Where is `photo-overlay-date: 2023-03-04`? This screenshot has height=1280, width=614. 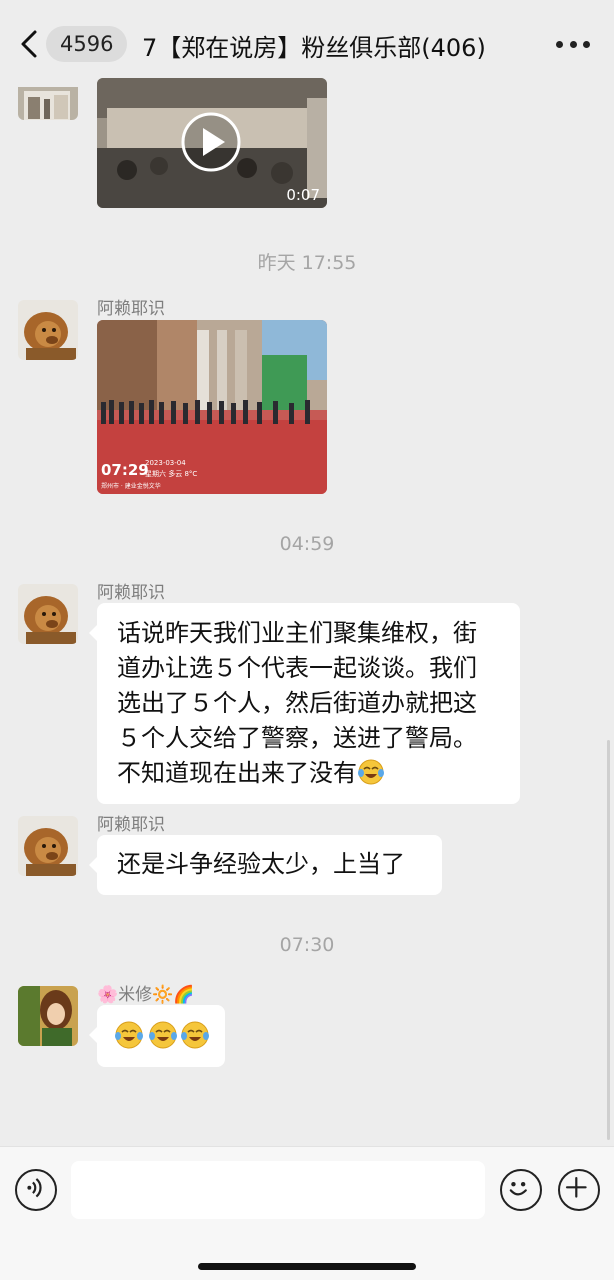 photo-overlay-date: 2023-03-04 is located at coordinates (165, 463).